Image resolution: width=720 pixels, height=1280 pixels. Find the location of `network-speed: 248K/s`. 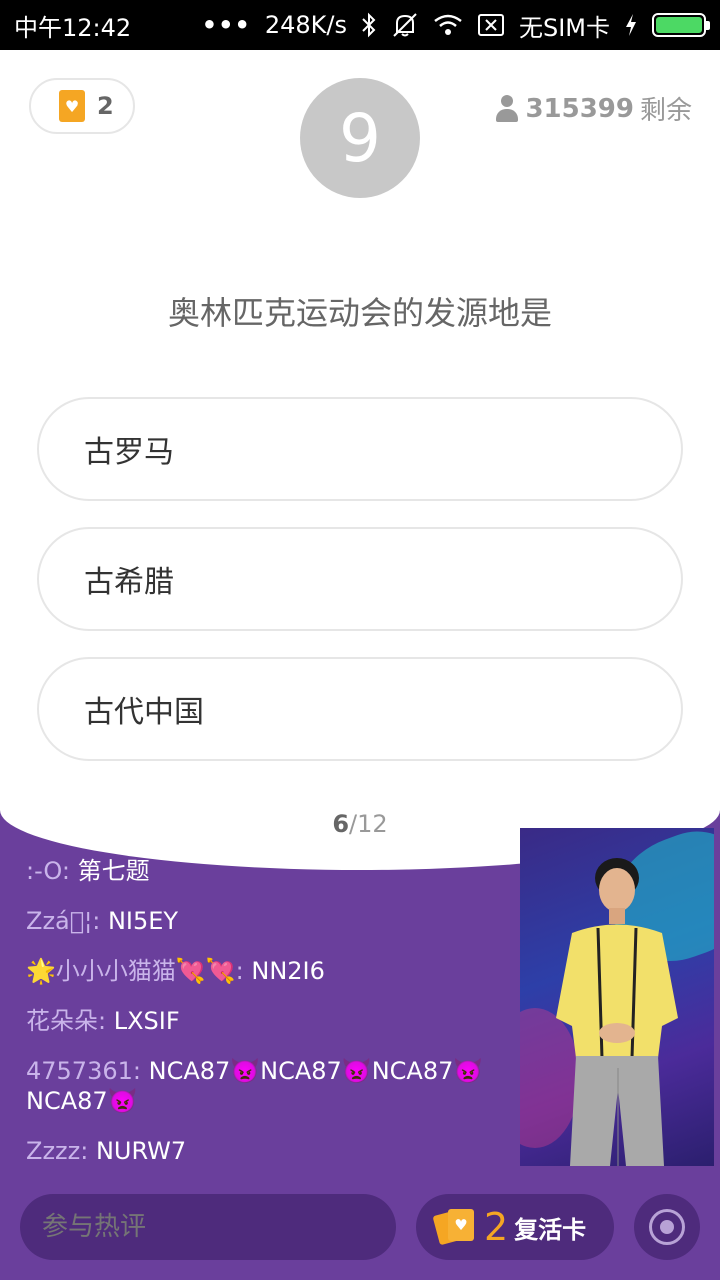

network-speed: 248K/s is located at coordinates (305, 25).